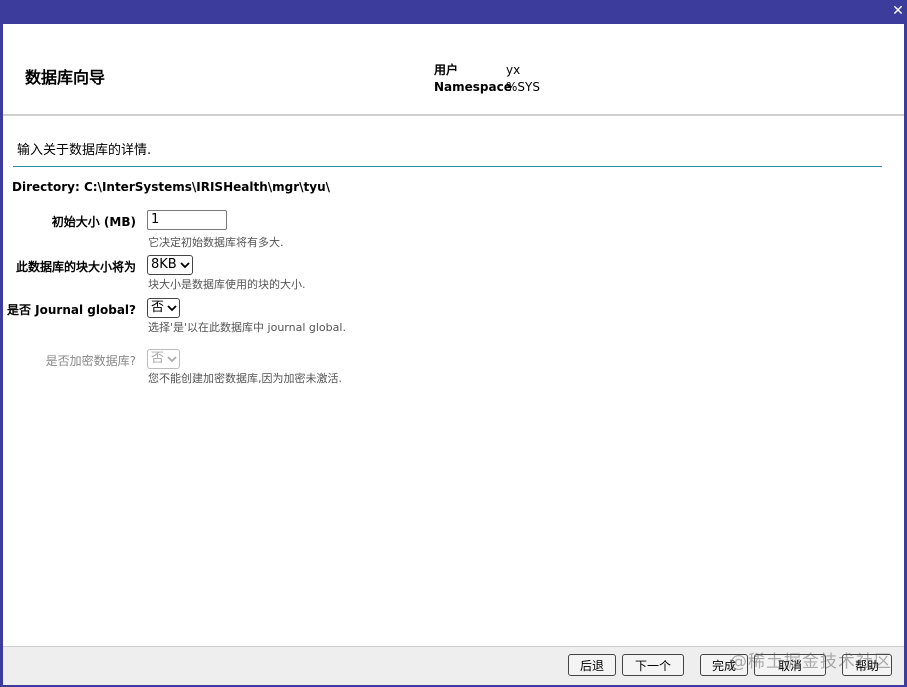 This screenshot has width=907, height=687. What do you see at coordinates (455, 12) in the screenshot?
I see `title-bar: ✕` at bounding box center [455, 12].